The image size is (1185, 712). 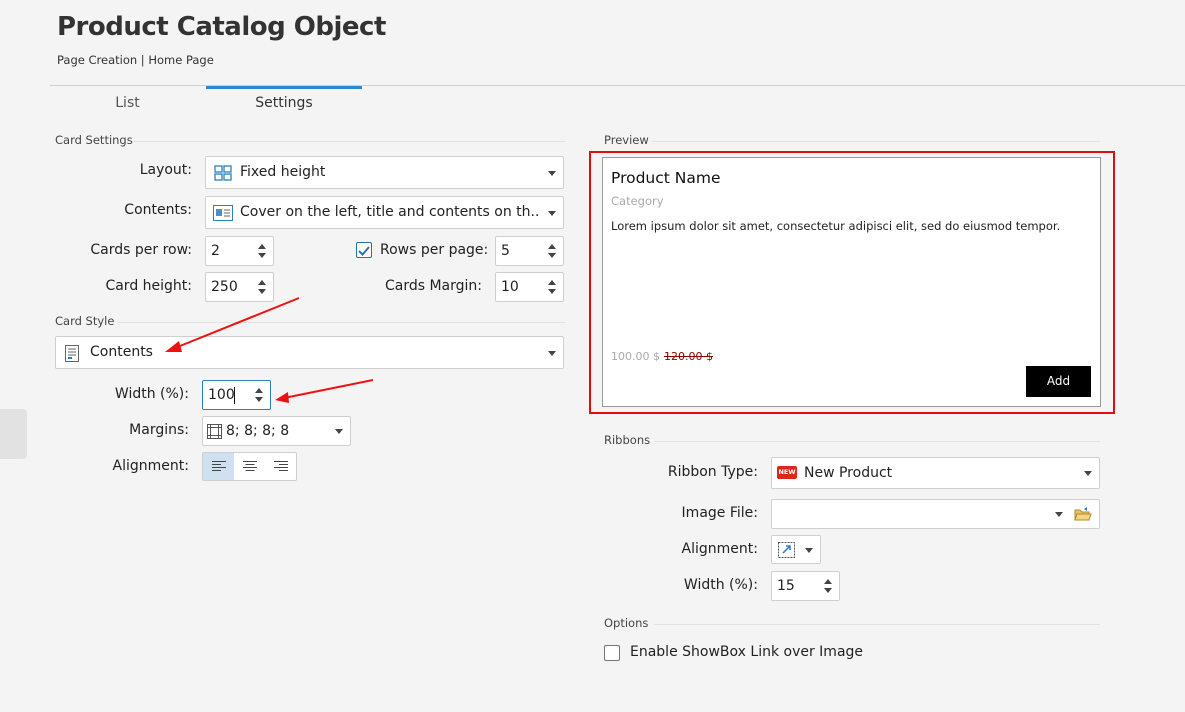 What do you see at coordinates (787, 472) in the screenshot?
I see `new-badge-icon: NEW` at bounding box center [787, 472].